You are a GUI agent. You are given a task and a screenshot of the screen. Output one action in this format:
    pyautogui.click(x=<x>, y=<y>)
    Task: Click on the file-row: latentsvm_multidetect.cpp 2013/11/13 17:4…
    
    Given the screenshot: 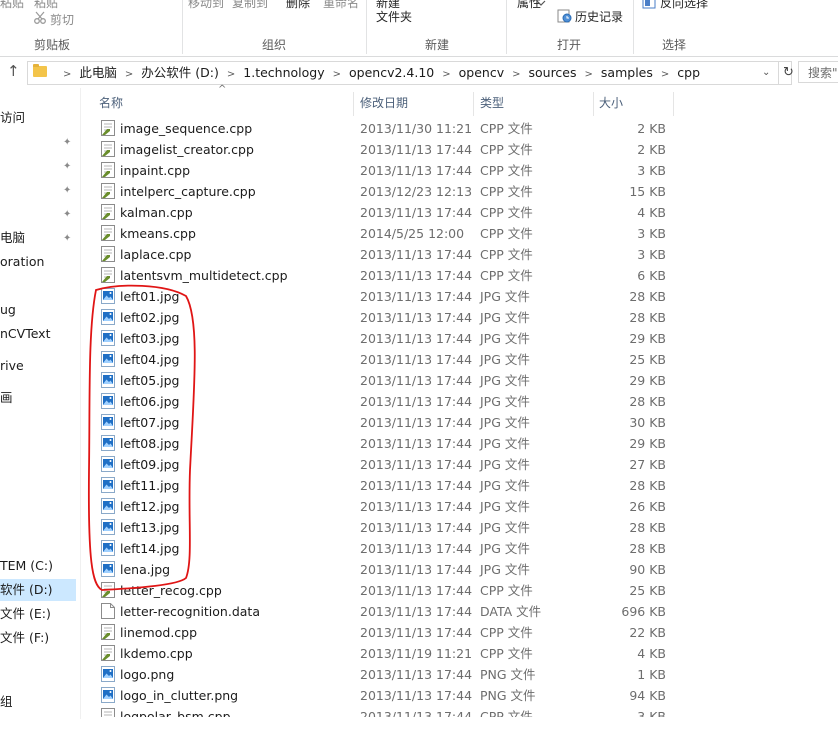 What is the action you would take?
    pyautogui.click(x=385, y=275)
    